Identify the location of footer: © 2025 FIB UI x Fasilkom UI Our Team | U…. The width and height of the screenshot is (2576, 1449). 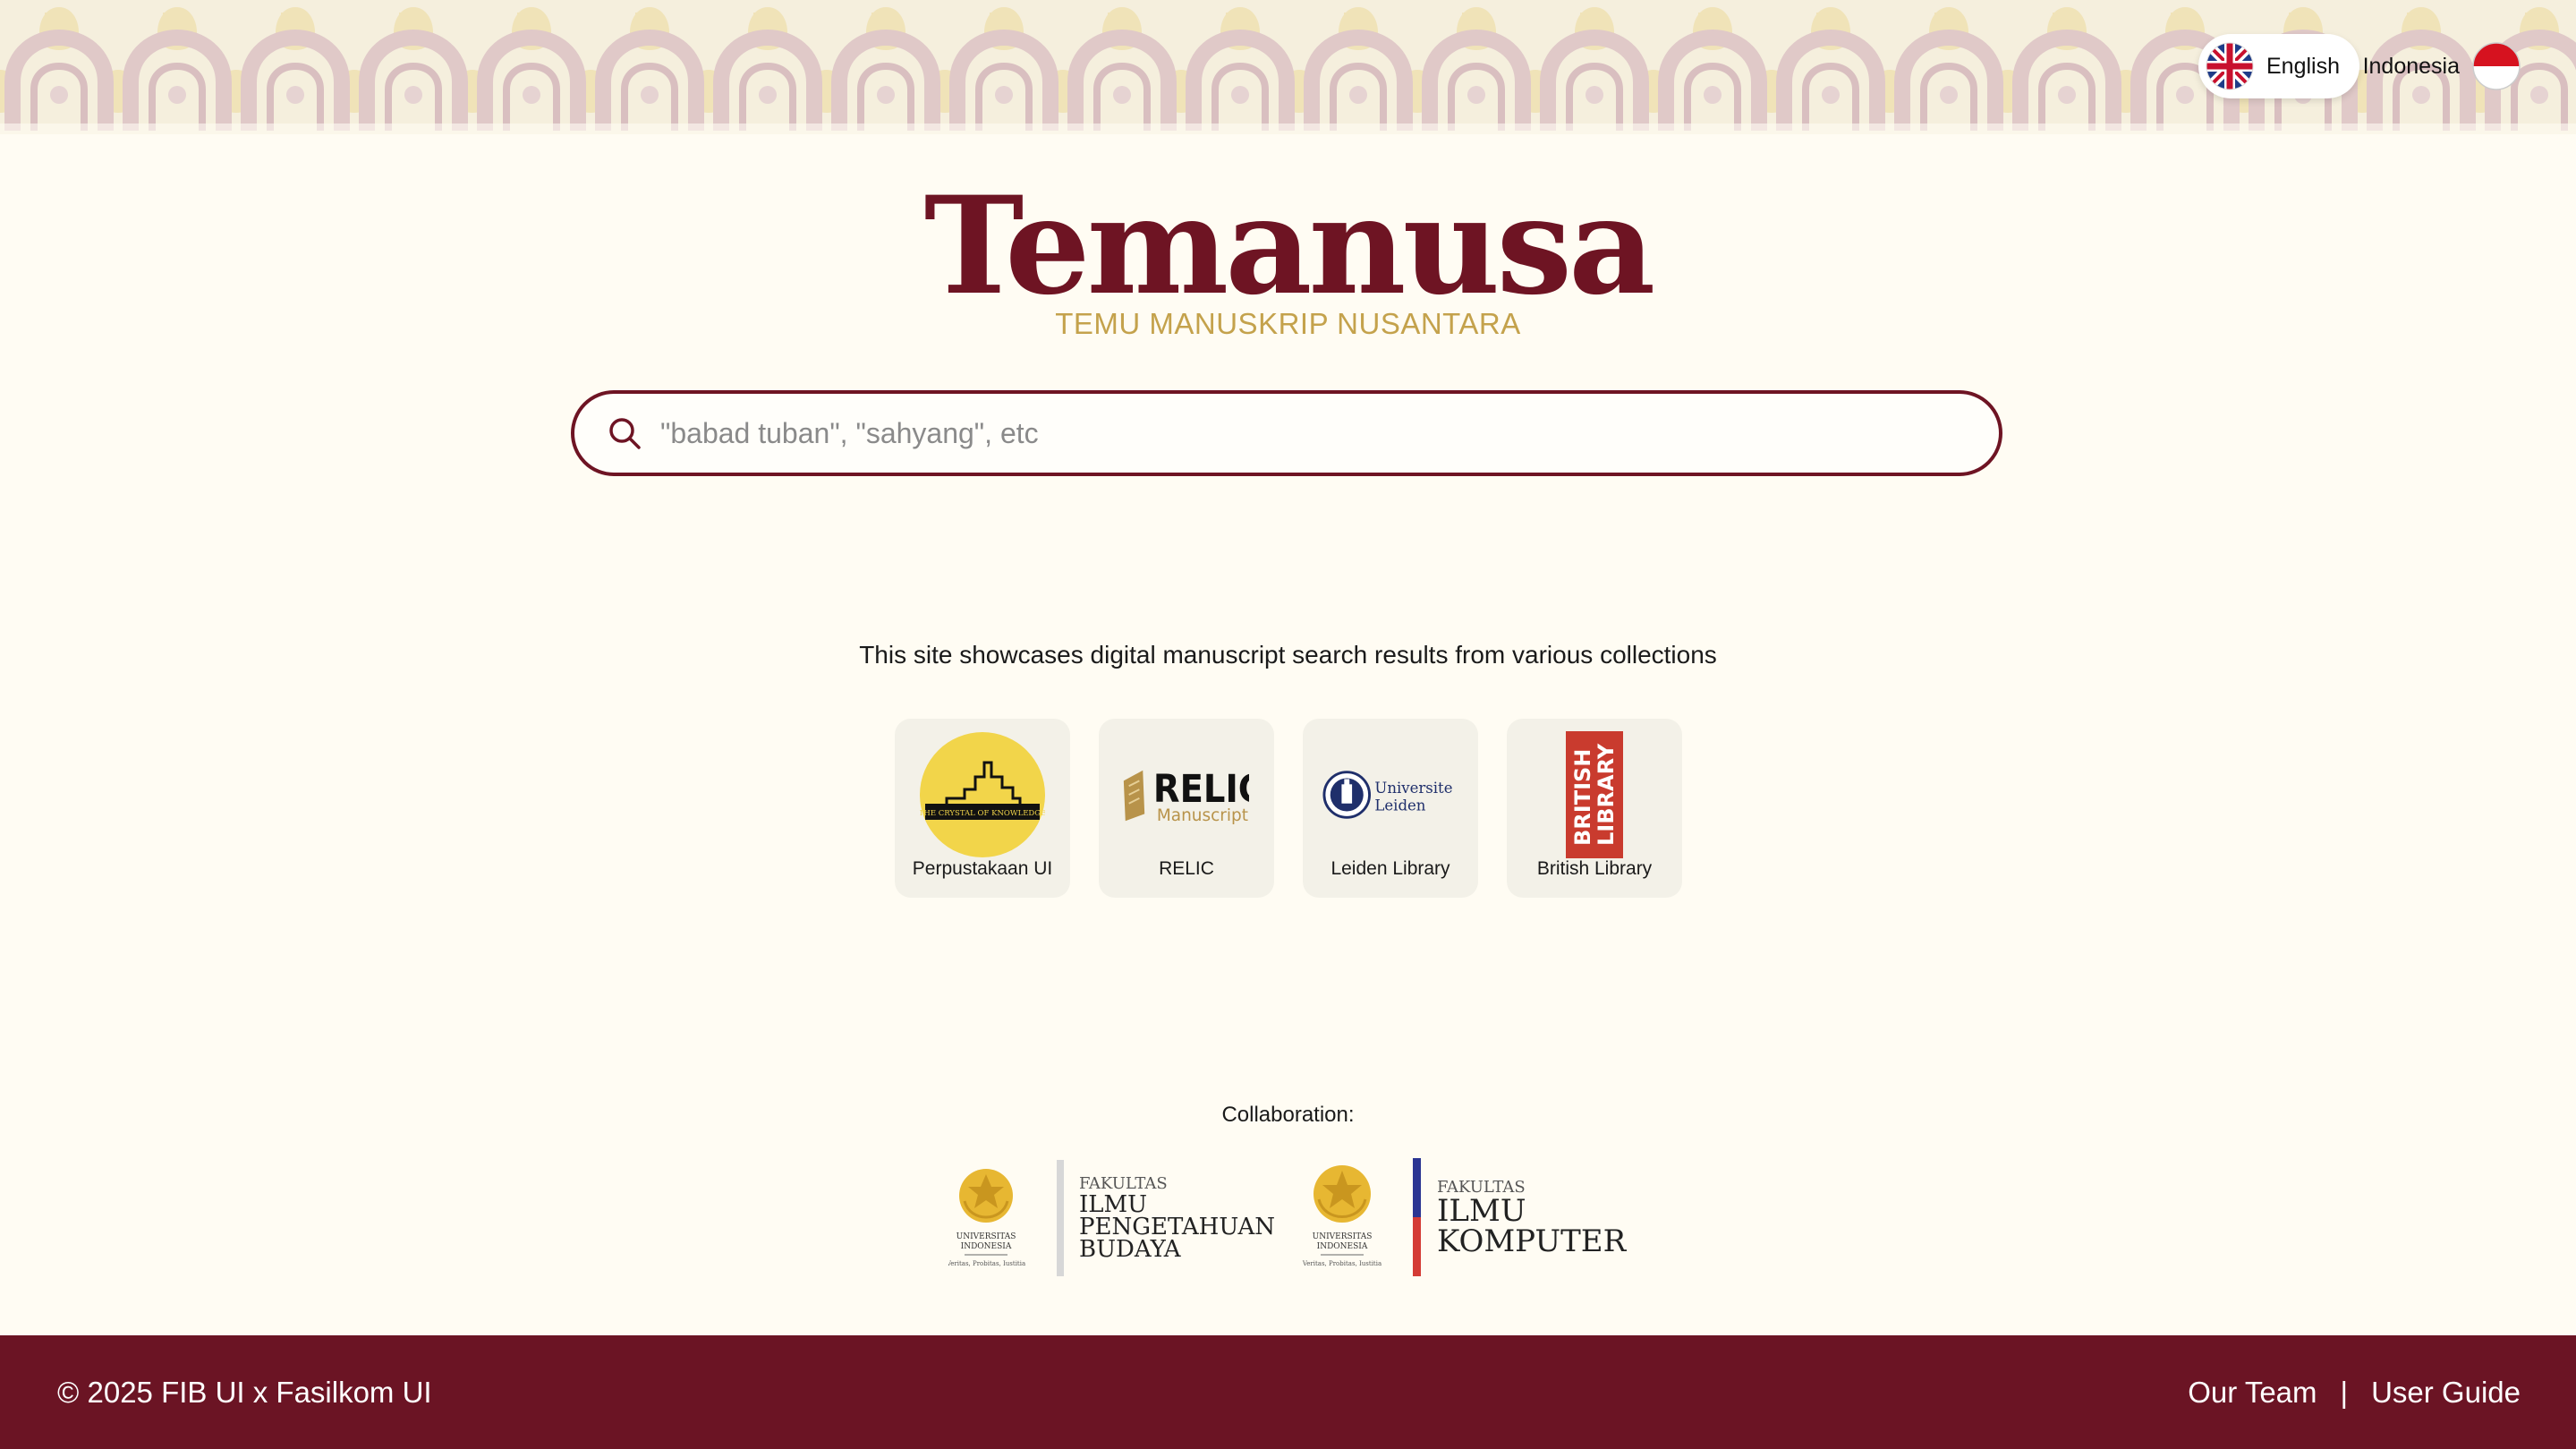
(1288, 1392).